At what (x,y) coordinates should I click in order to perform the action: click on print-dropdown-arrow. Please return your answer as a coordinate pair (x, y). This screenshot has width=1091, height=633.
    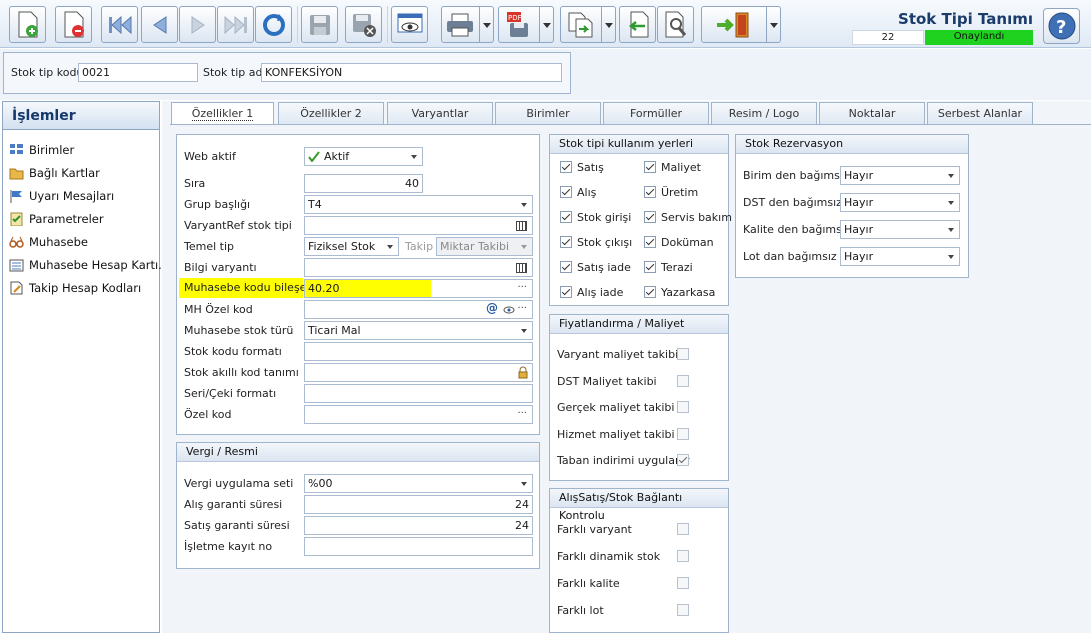
    Looking at the image, I should click on (486, 24).